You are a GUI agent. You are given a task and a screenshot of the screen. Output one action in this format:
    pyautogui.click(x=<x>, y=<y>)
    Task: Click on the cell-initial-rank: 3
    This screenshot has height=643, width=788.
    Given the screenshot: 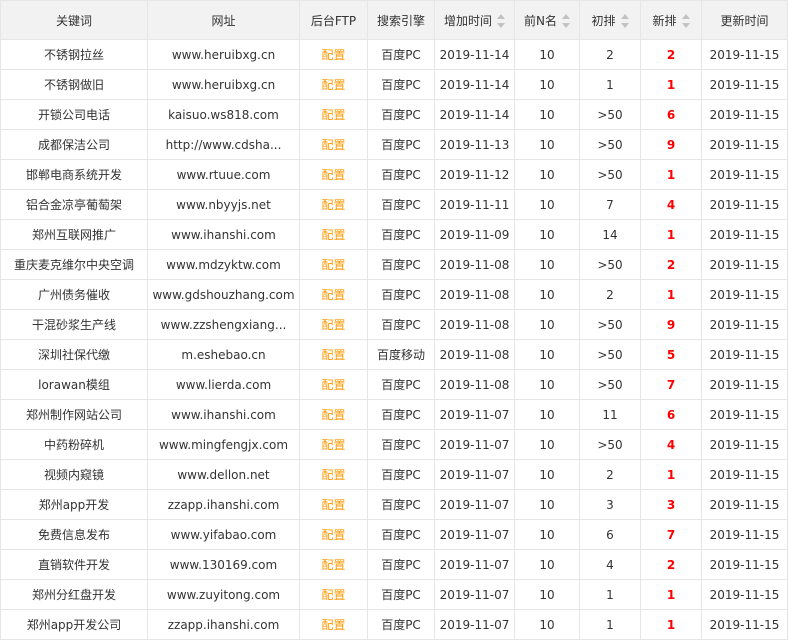 What is the action you would take?
    pyautogui.click(x=610, y=504)
    